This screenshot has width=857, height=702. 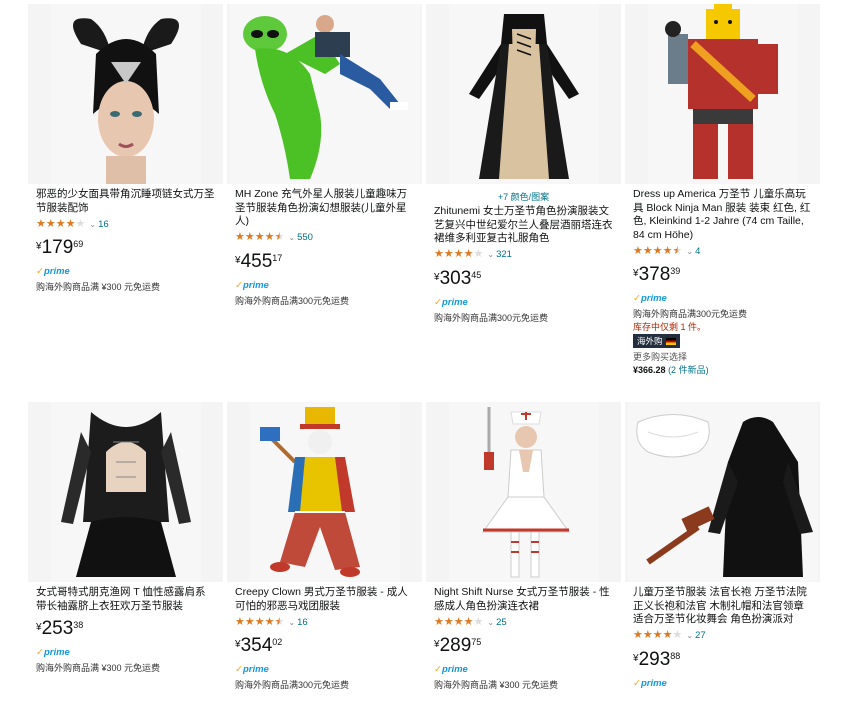 I want to click on new-offers-link: (2 件新品), so click(x=688, y=370).